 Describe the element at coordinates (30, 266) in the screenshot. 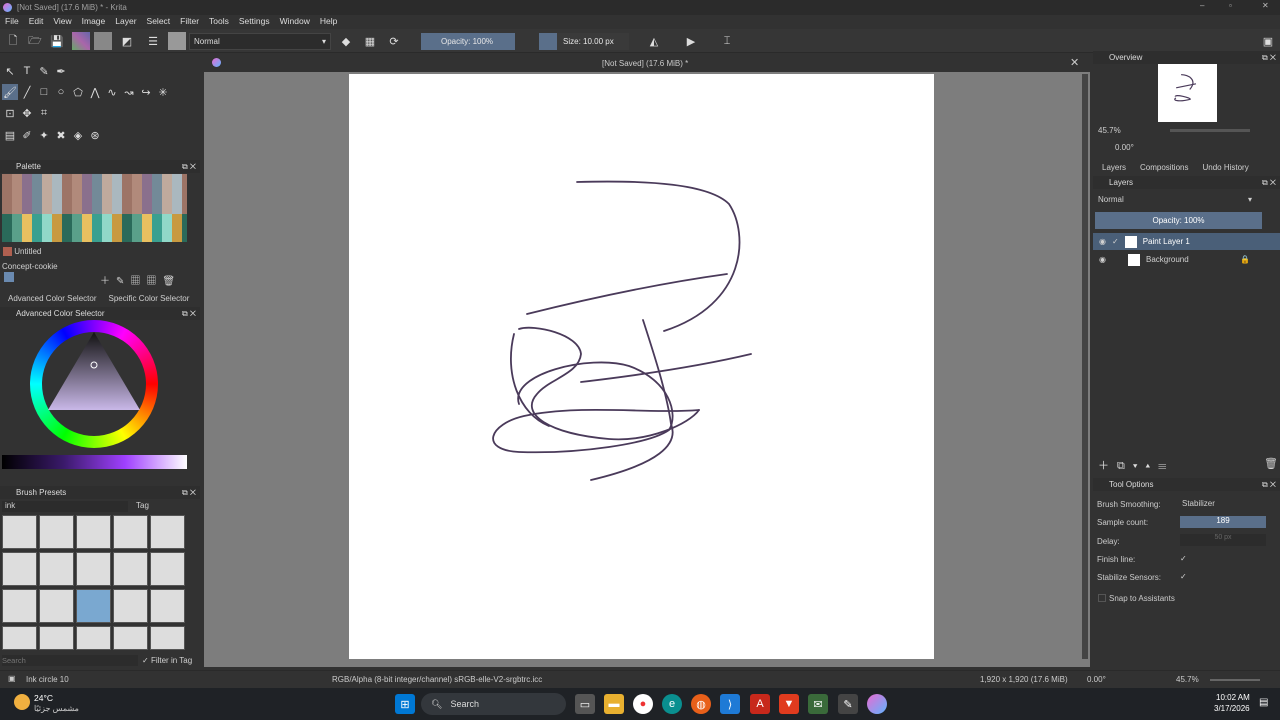

I see `palette-set-name: Concept-cookie` at that location.